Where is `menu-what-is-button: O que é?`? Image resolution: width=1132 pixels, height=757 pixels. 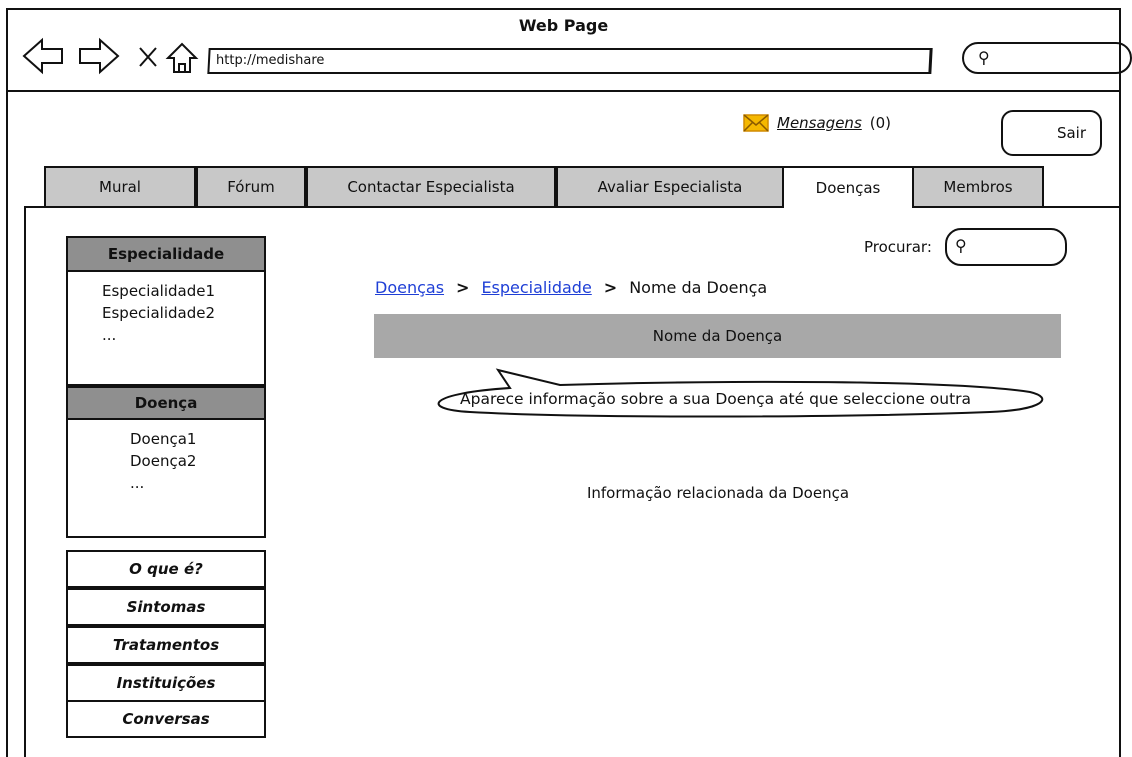
menu-what-is-button: O que é? is located at coordinates (166, 569).